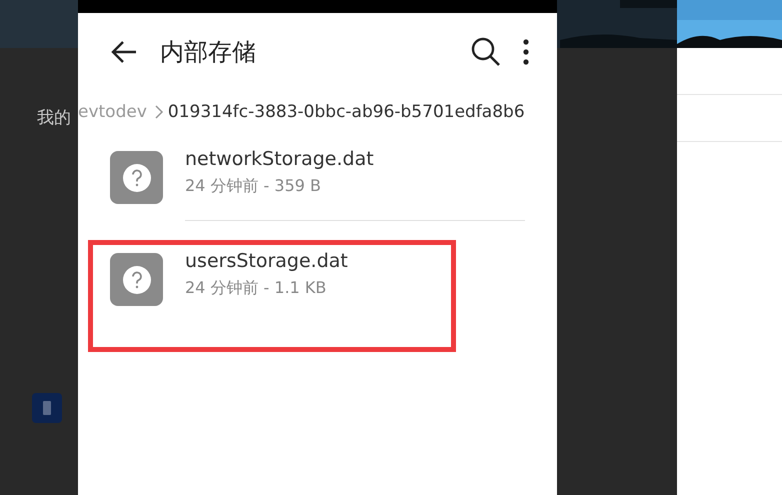  What do you see at coordinates (346, 112) in the screenshot?
I see `breadcrumb-item: 019314fc-3883-0bbc-ab96-b5701edfa8b6` at bounding box center [346, 112].